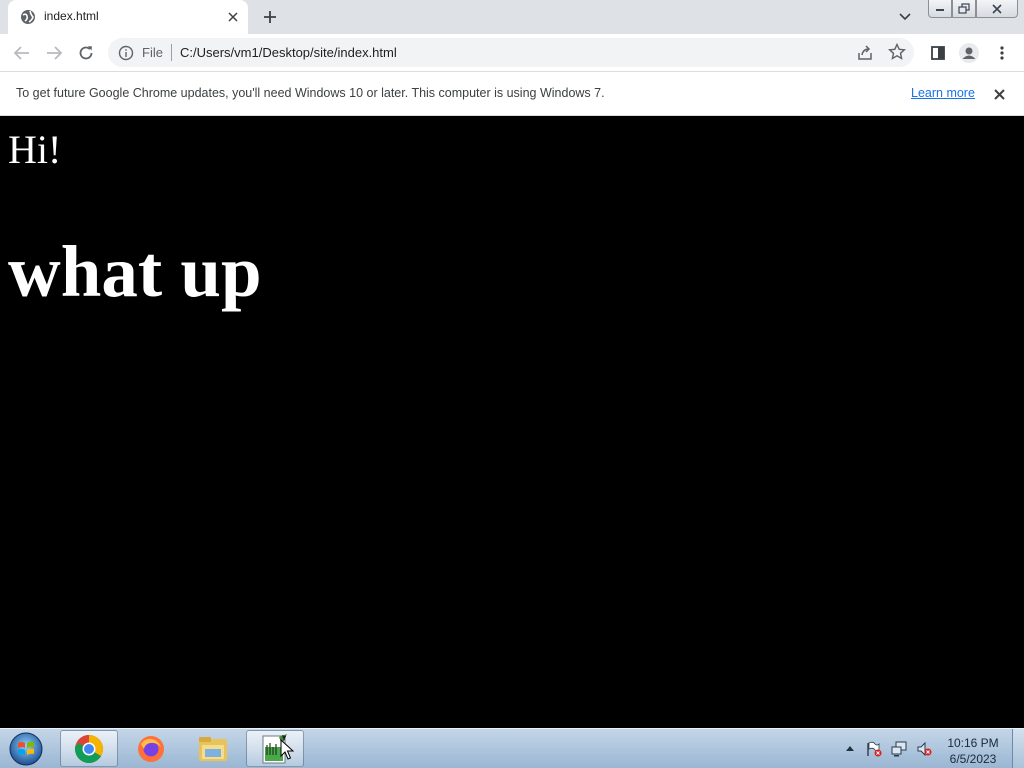  Describe the element at coordinates (86, 53) in the screenshot. I see `reload-icon` at that location.